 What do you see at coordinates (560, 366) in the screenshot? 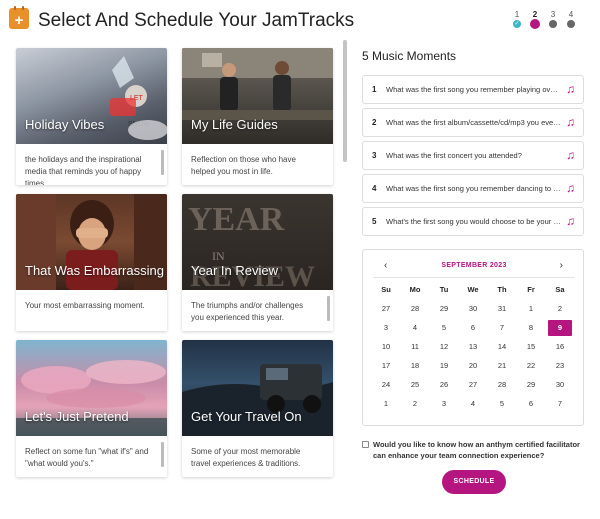
I see `calendar-day: 23` at bounding box center [560, 366].